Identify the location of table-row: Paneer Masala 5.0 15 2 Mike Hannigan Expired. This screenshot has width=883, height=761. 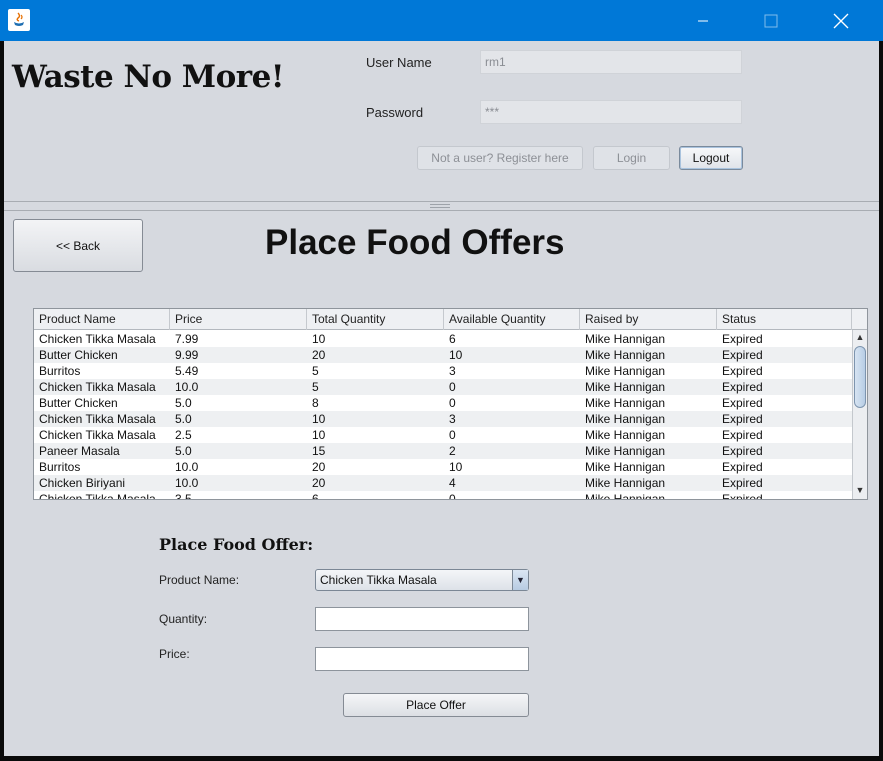
(443, 451).